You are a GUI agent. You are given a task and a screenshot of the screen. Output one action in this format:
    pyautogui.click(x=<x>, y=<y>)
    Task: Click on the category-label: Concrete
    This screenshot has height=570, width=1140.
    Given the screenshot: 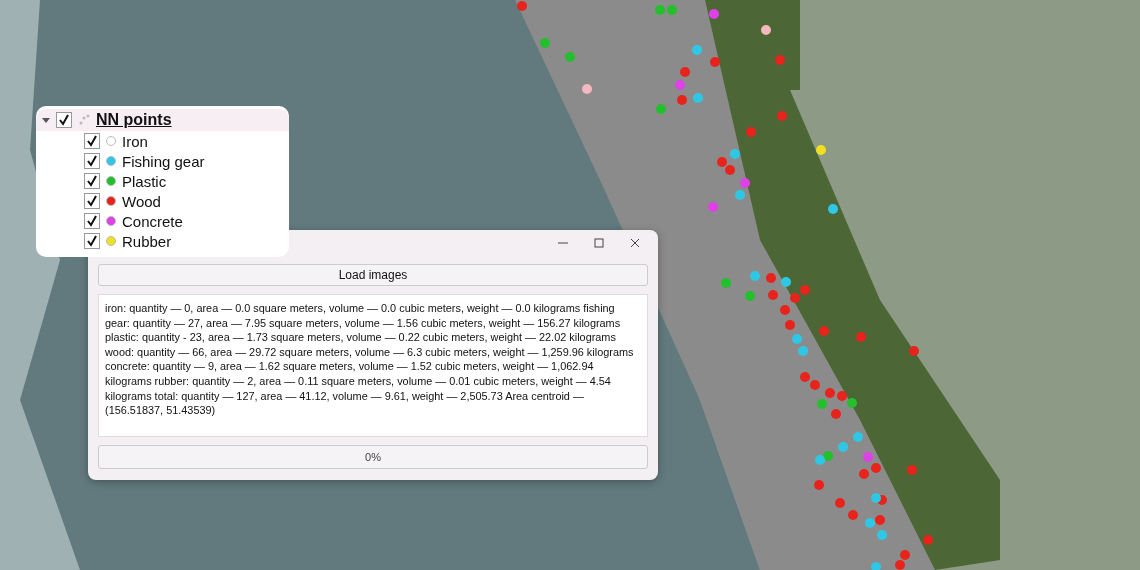 What is the action you would take?
    pyautogui.click(x=152, y=221)
    